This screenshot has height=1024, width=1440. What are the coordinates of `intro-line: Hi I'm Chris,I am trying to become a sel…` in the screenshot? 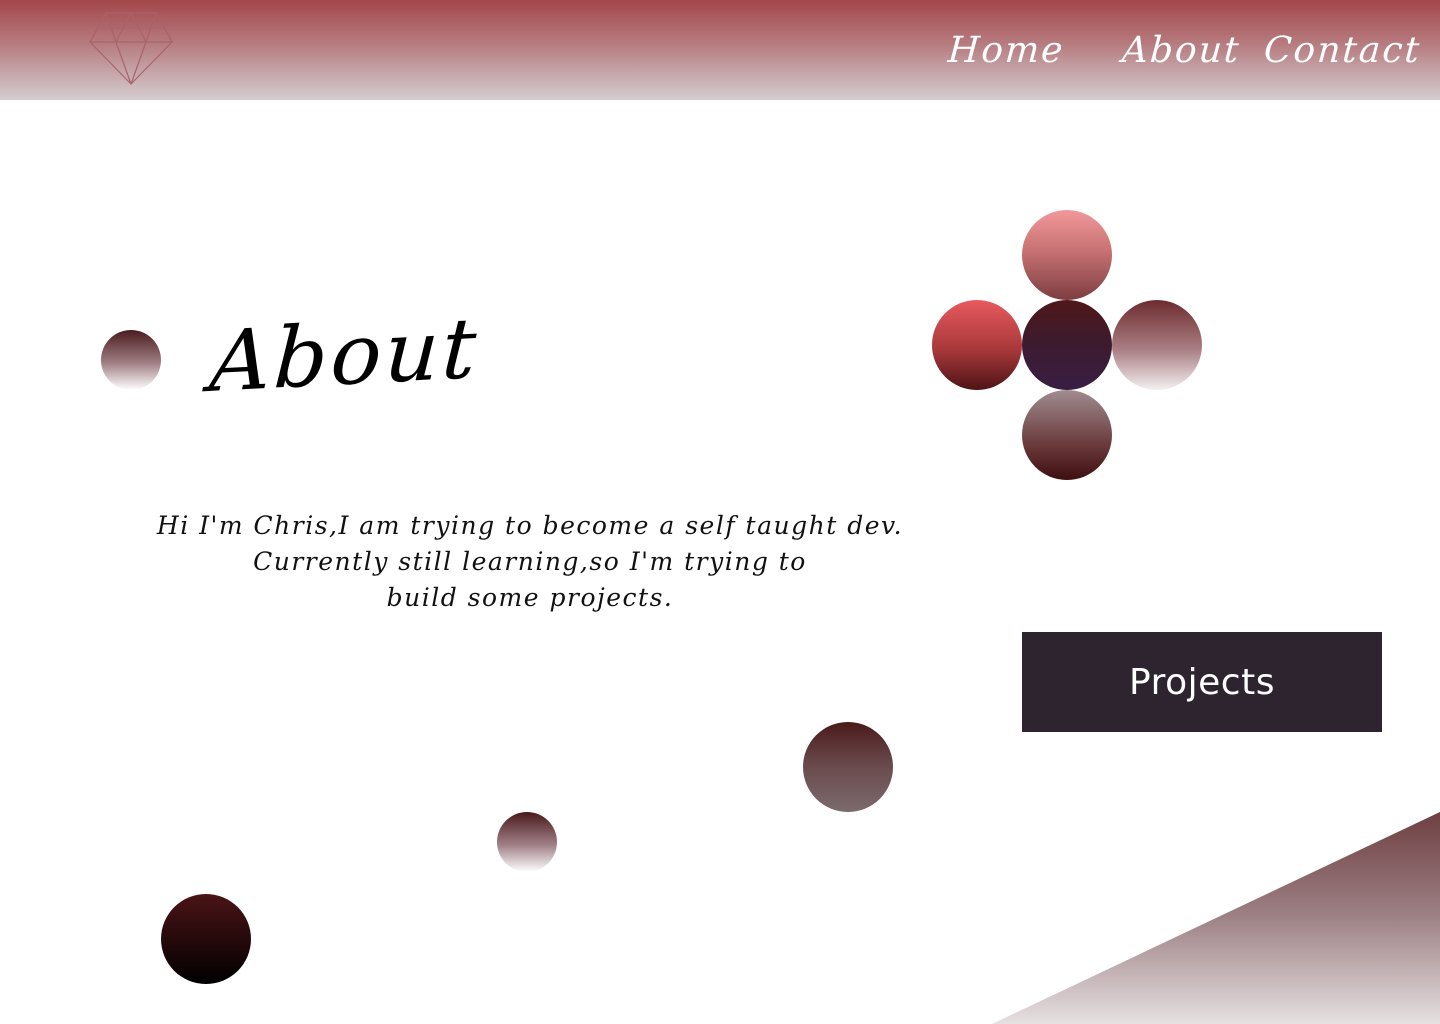 It's located at (530, 525).